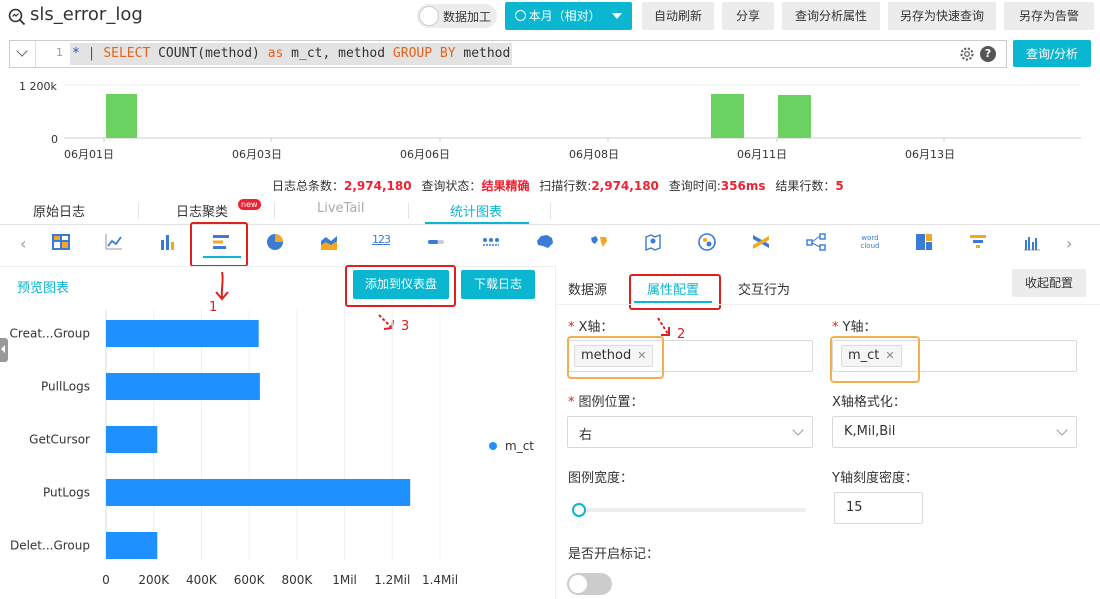  Describe the element at coordinates (491, 242) in the screenshot. I see `flow-chart-icon` at that location.